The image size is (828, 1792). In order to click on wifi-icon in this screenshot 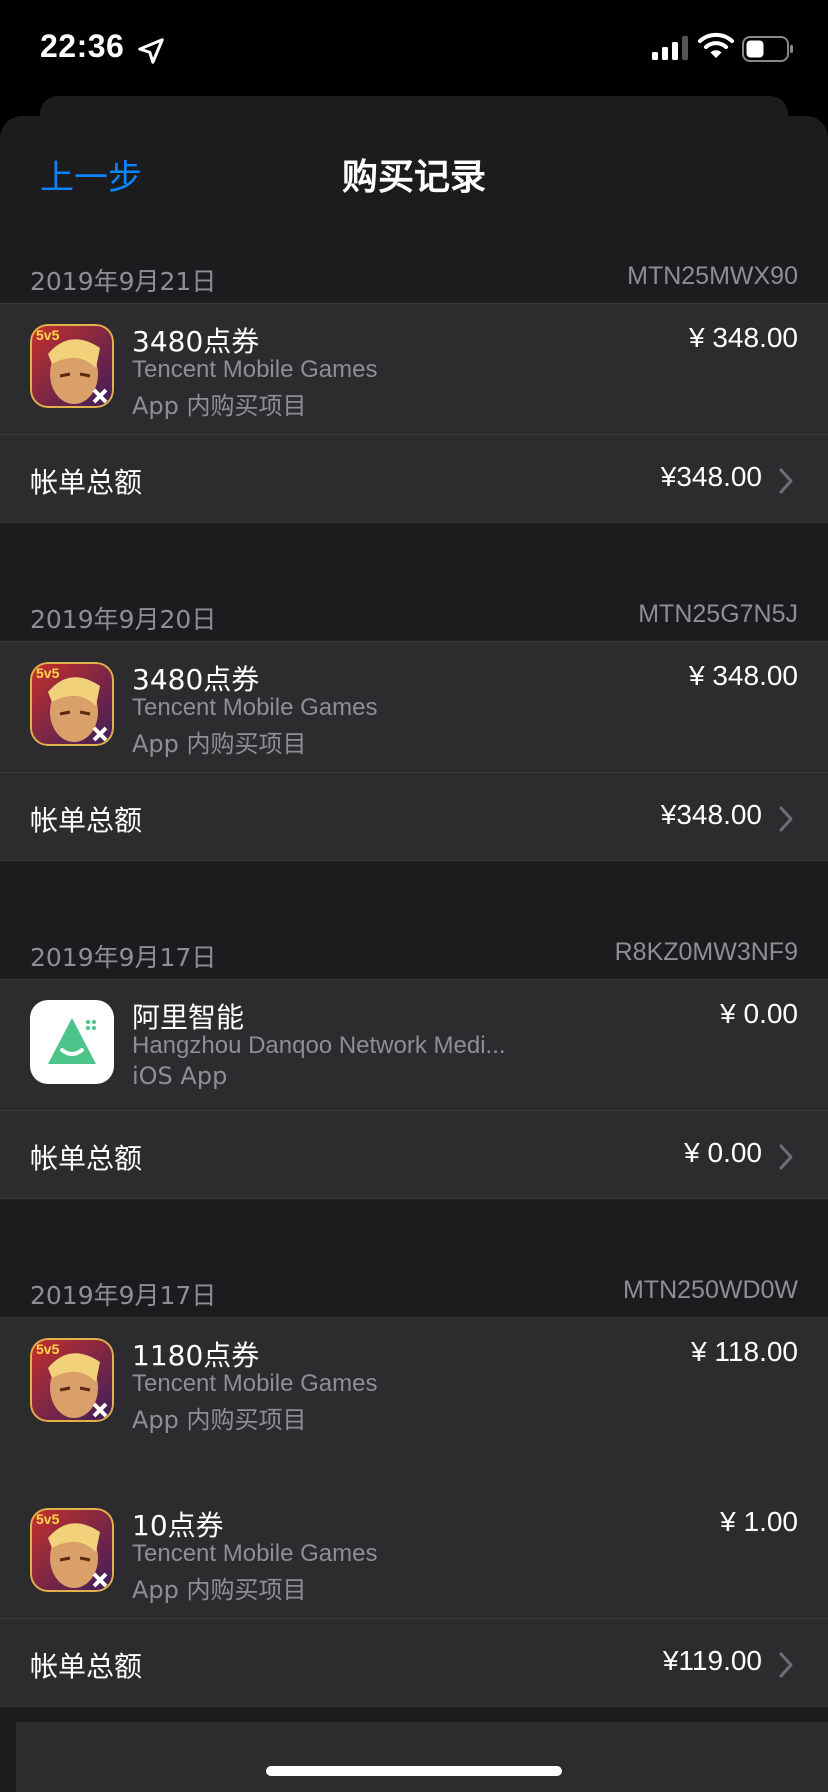, I will do `click(716, 45)`.